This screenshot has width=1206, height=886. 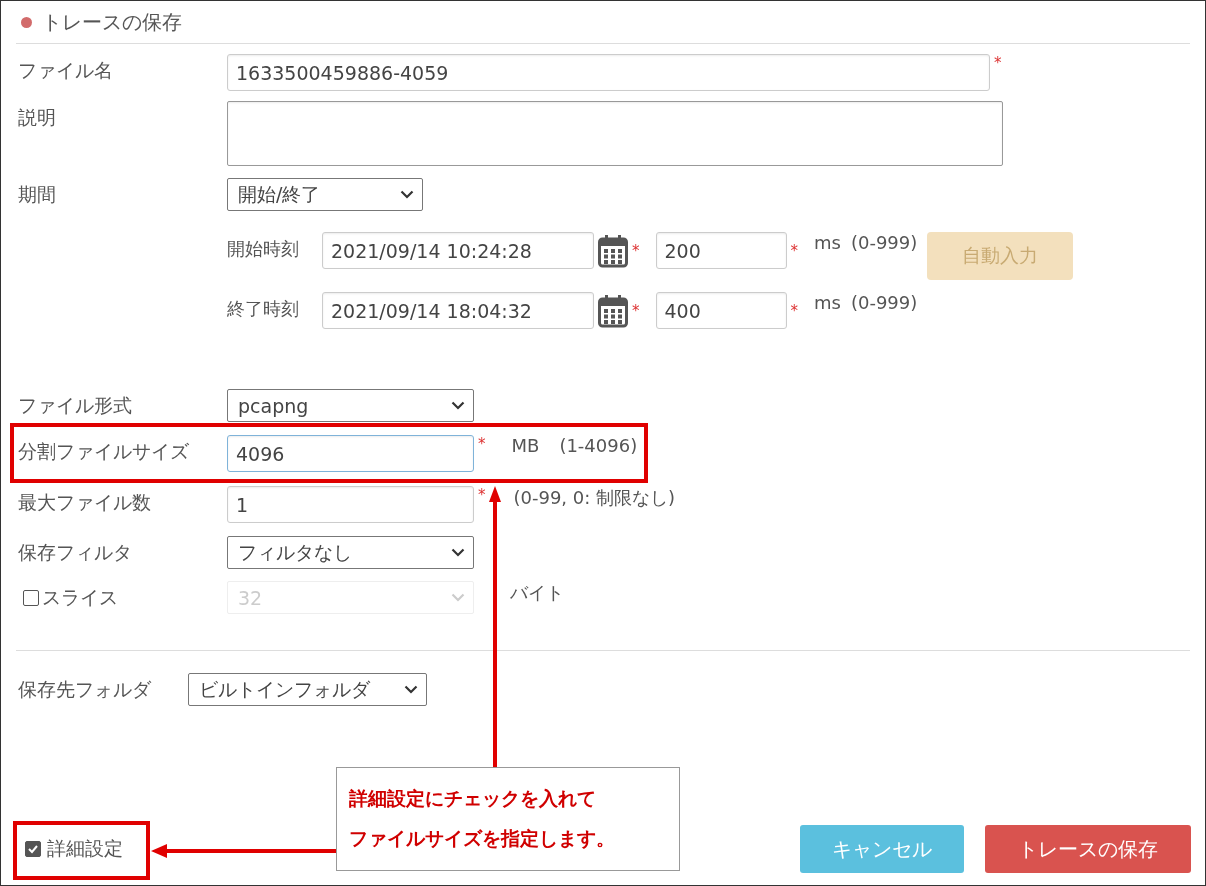 What do you see at coordinates (458, 310) in the screenshot?
I see `date-field: 2021/09/14 18:04:32` at bounding box center [458, 310].